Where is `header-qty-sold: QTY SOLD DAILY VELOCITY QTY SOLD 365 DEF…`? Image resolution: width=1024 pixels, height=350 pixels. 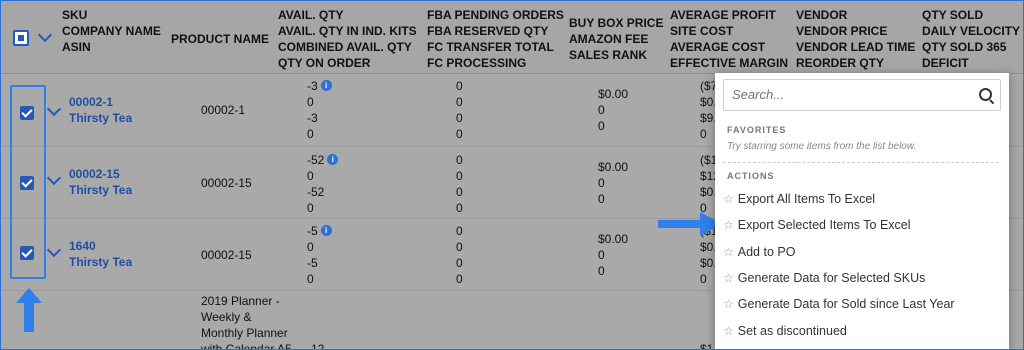
header-qty-sold: QTY SOLD DAILY VELOCITY QTY SOLD 365 DEF… is located at coordinates (971, 39).